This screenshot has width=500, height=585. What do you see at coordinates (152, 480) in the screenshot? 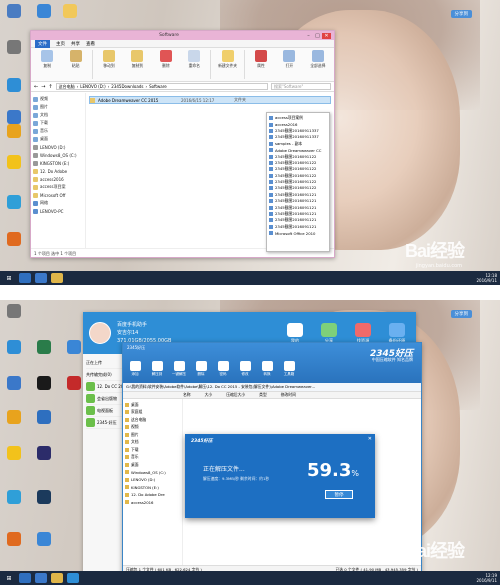
I see `tree-node: LENOVO (D:)` at bounding box center [152, 480].